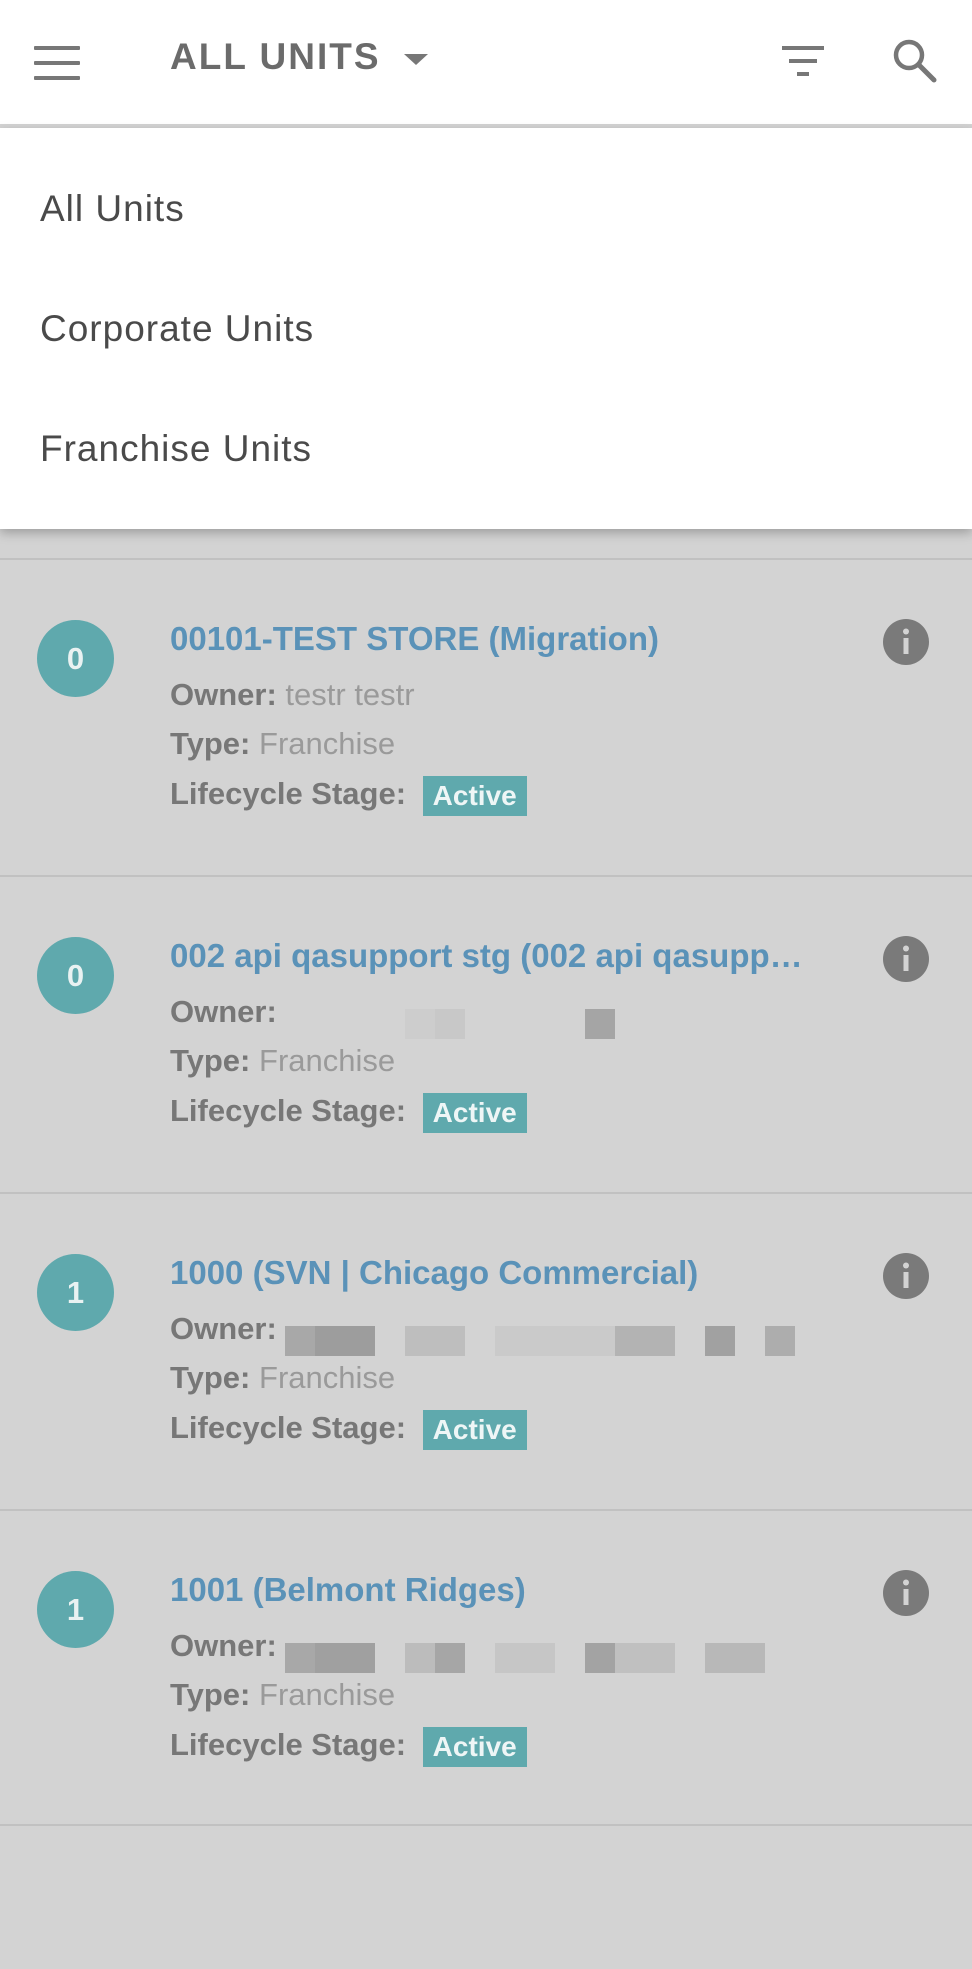 This screenshot has height=1969, width=972. Describe the element at coordinates (350, 694) in the screenshot. I see `owner-value: testr testr` at that location.